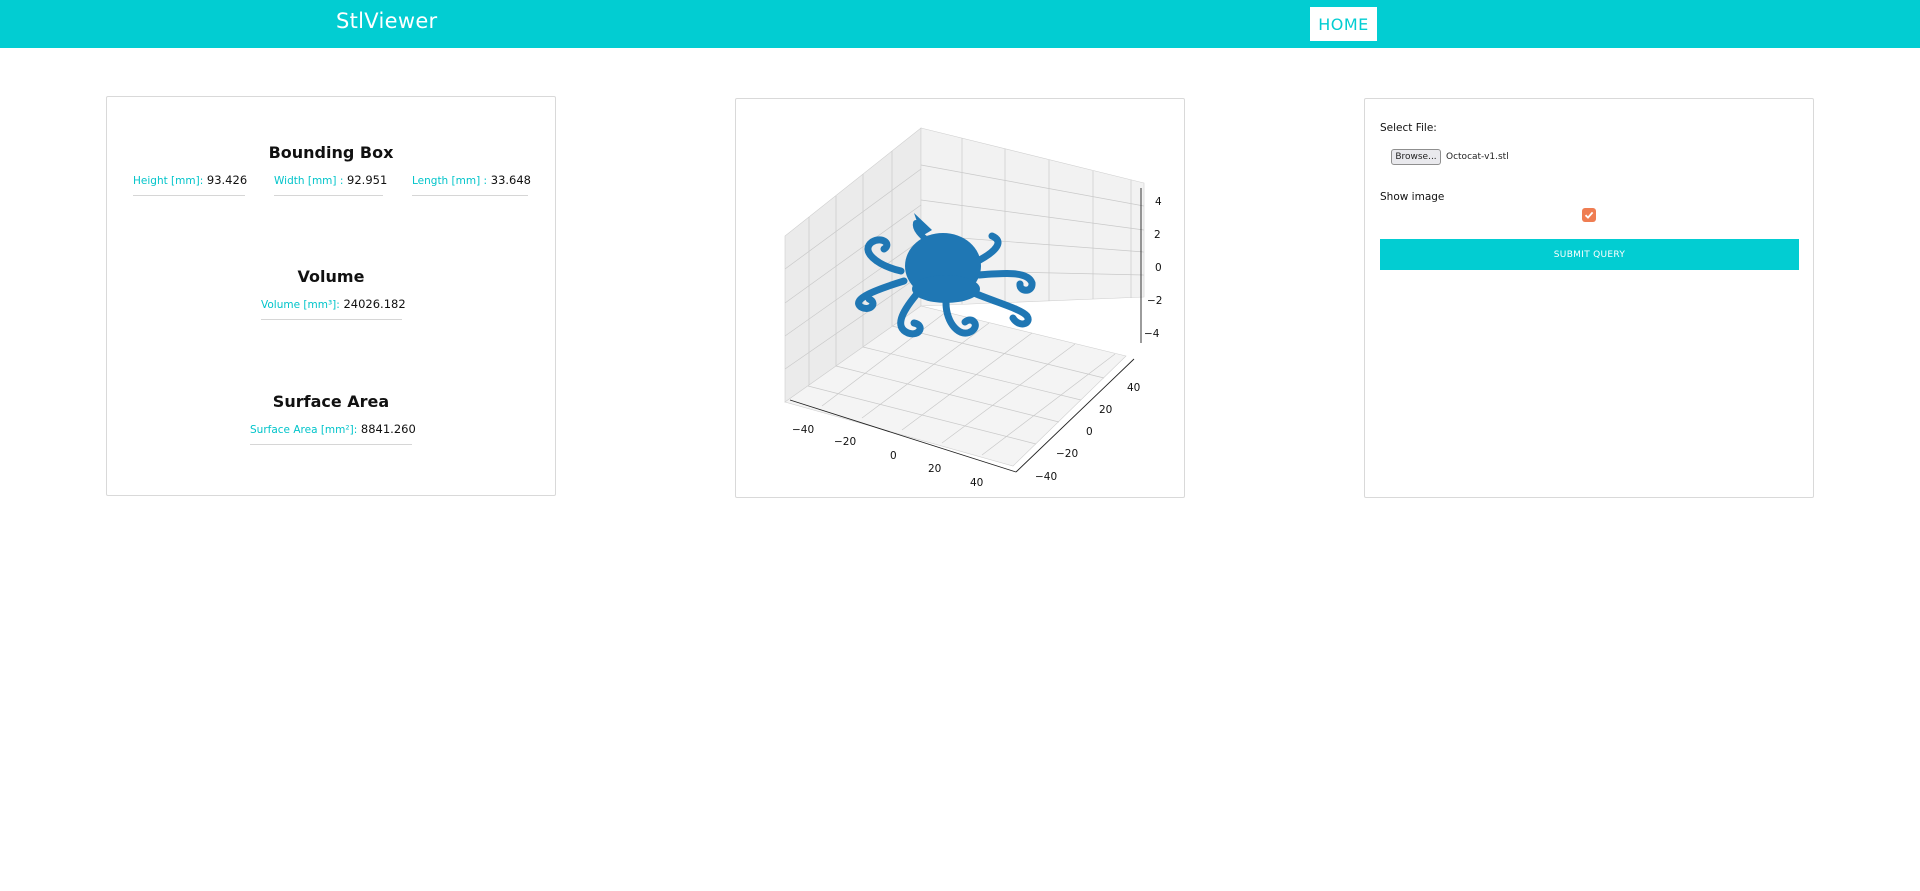  Describe the element at coordinates (168, 181) in the screenshot. I see `height-label: Height [mm]:` at that location.